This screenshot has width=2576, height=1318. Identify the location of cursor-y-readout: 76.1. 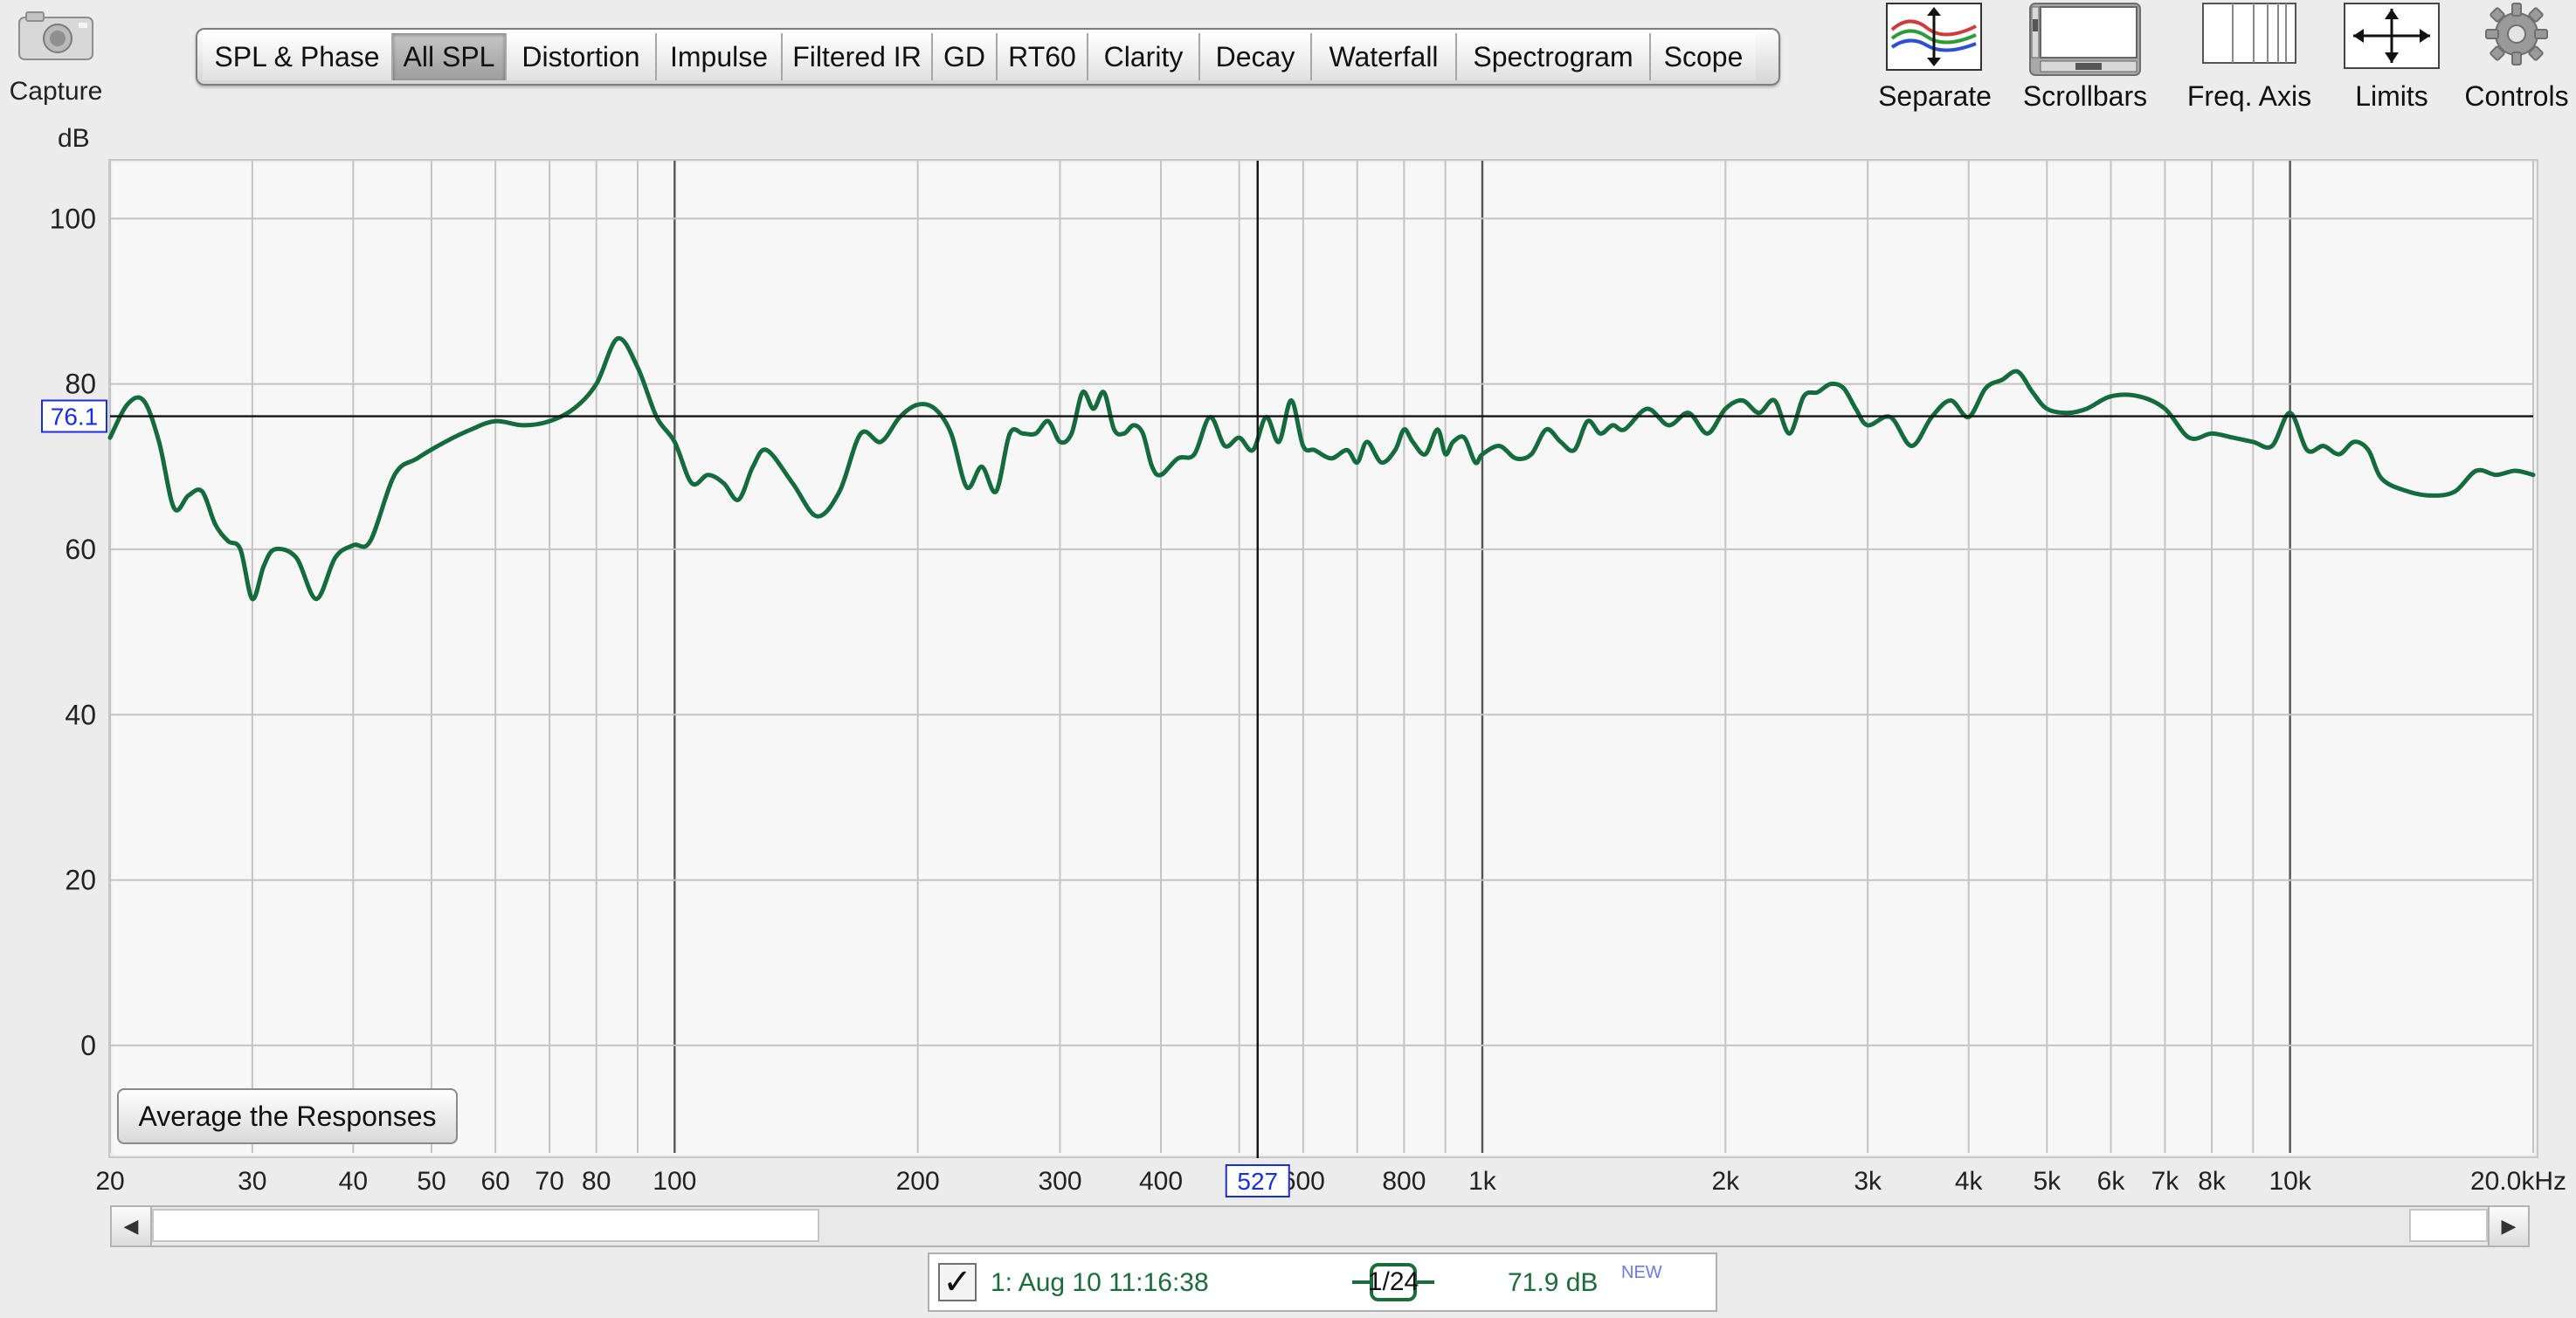
(75, 417).